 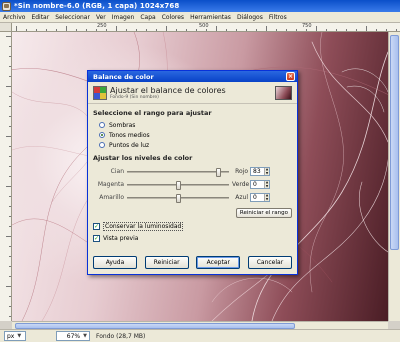 I want to click on preserve-luminosity-row: ✓ Conservar la luminosidad, so click(x=192, y=226).